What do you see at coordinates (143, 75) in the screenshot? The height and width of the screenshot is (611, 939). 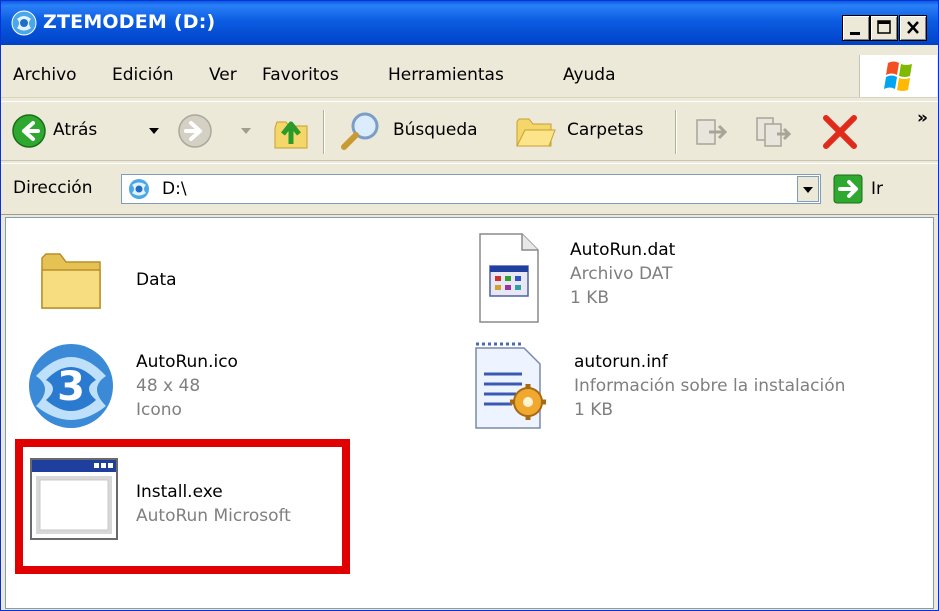 I see `menu-edicion: Edición` at bounding box center [143, 75].